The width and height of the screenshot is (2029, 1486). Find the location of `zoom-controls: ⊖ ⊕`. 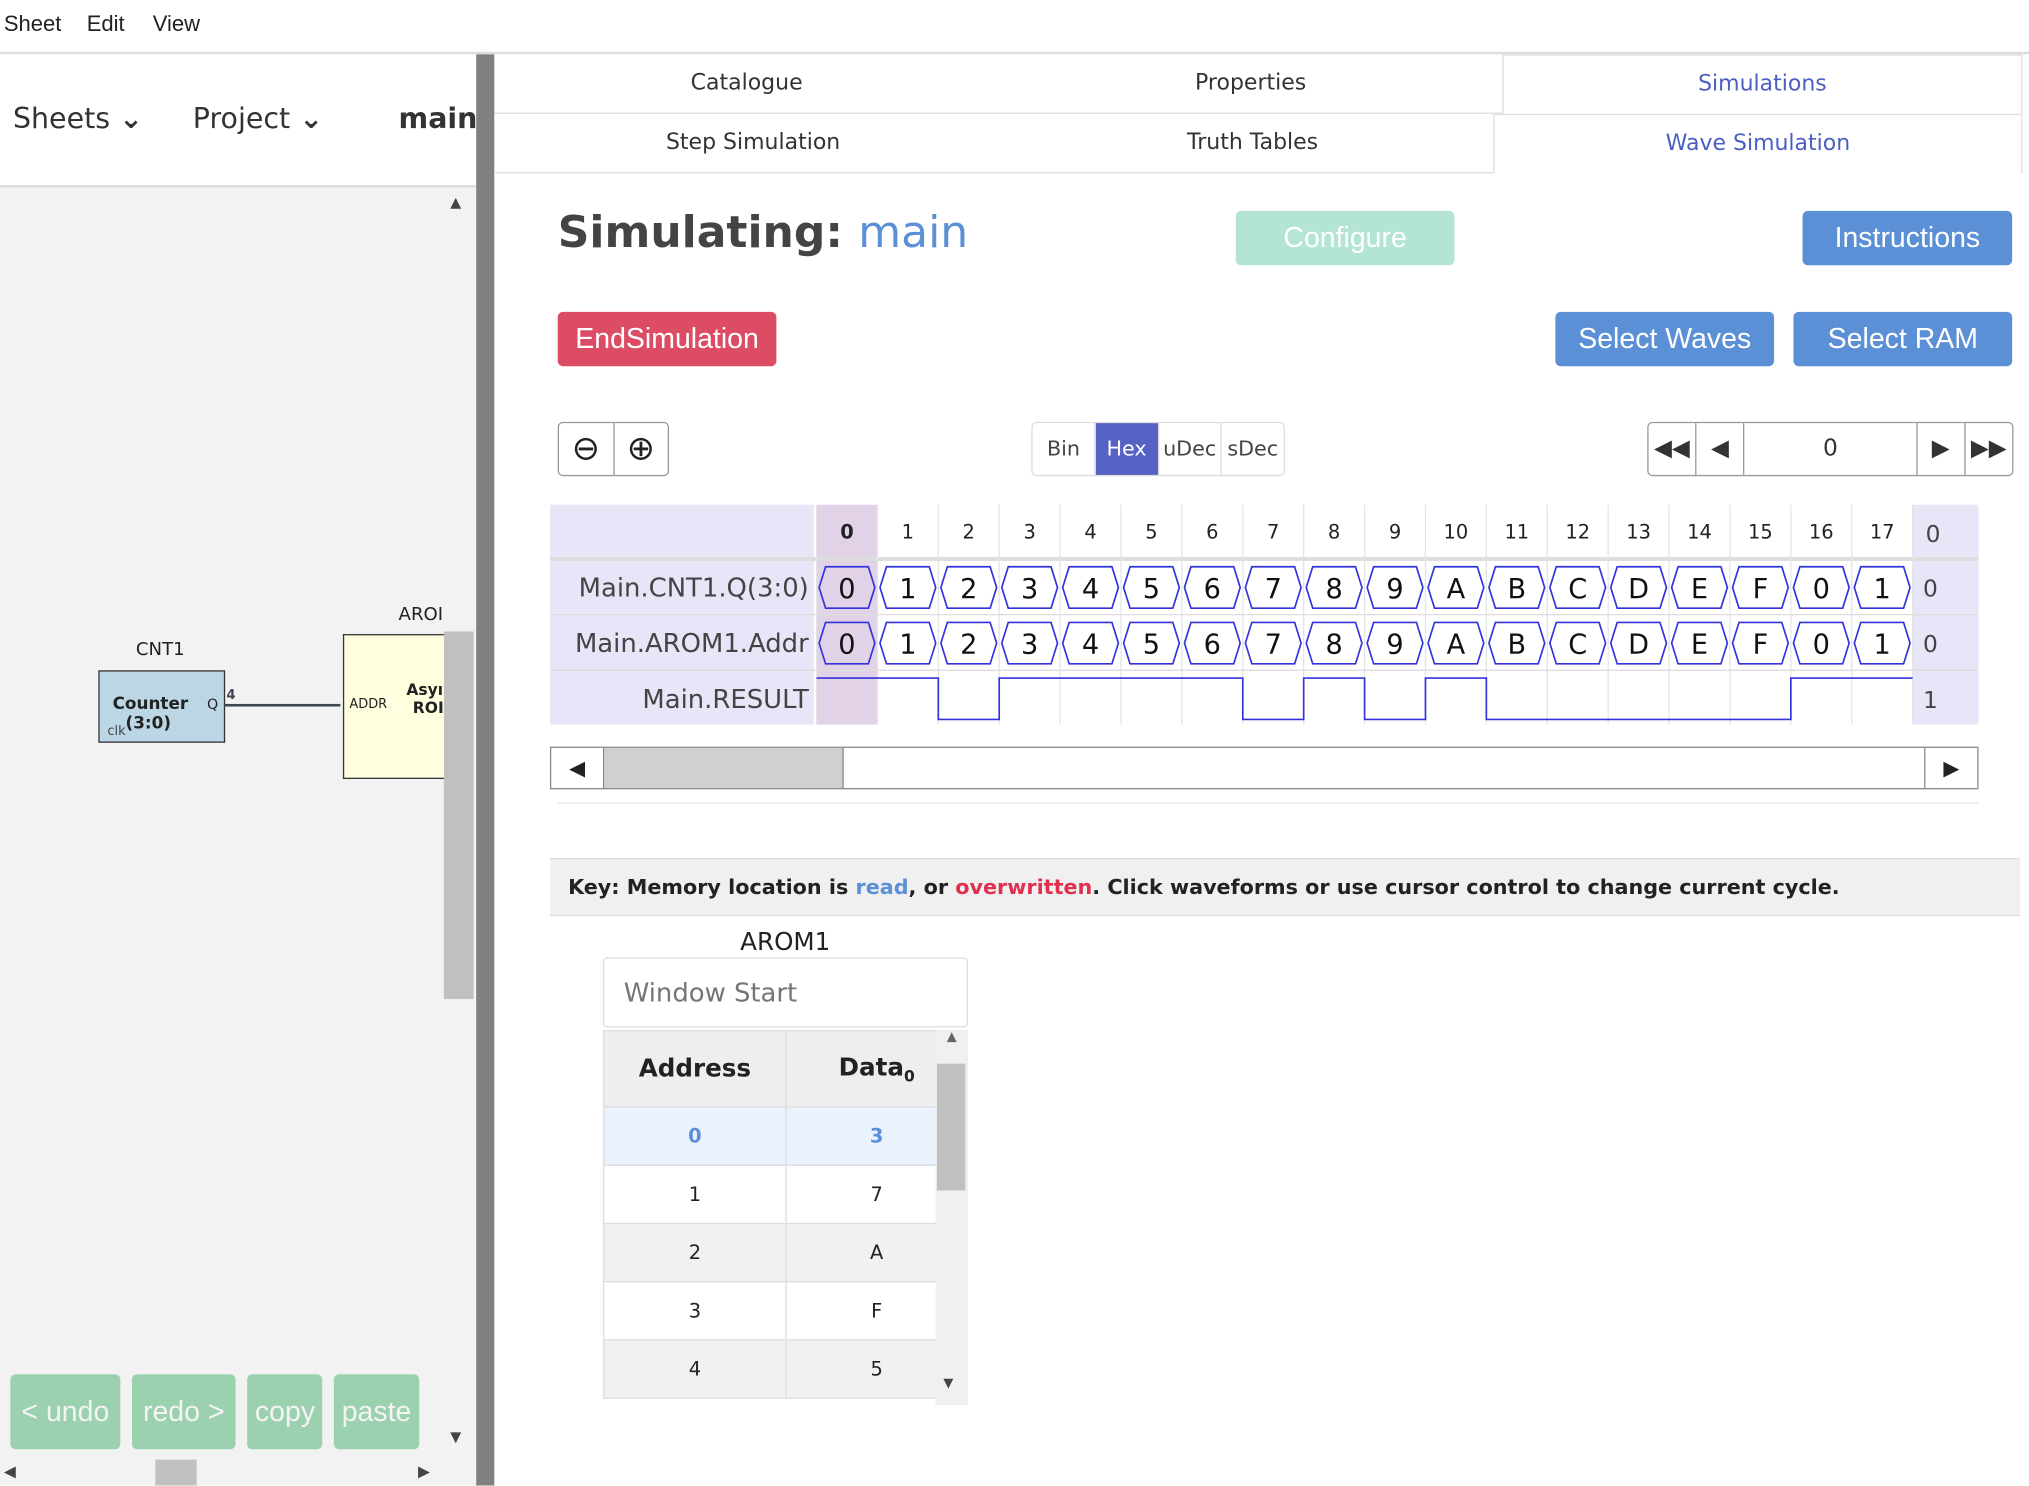

zoom-controls: ⊖ ⊕ is located at coordinates (613, 449).